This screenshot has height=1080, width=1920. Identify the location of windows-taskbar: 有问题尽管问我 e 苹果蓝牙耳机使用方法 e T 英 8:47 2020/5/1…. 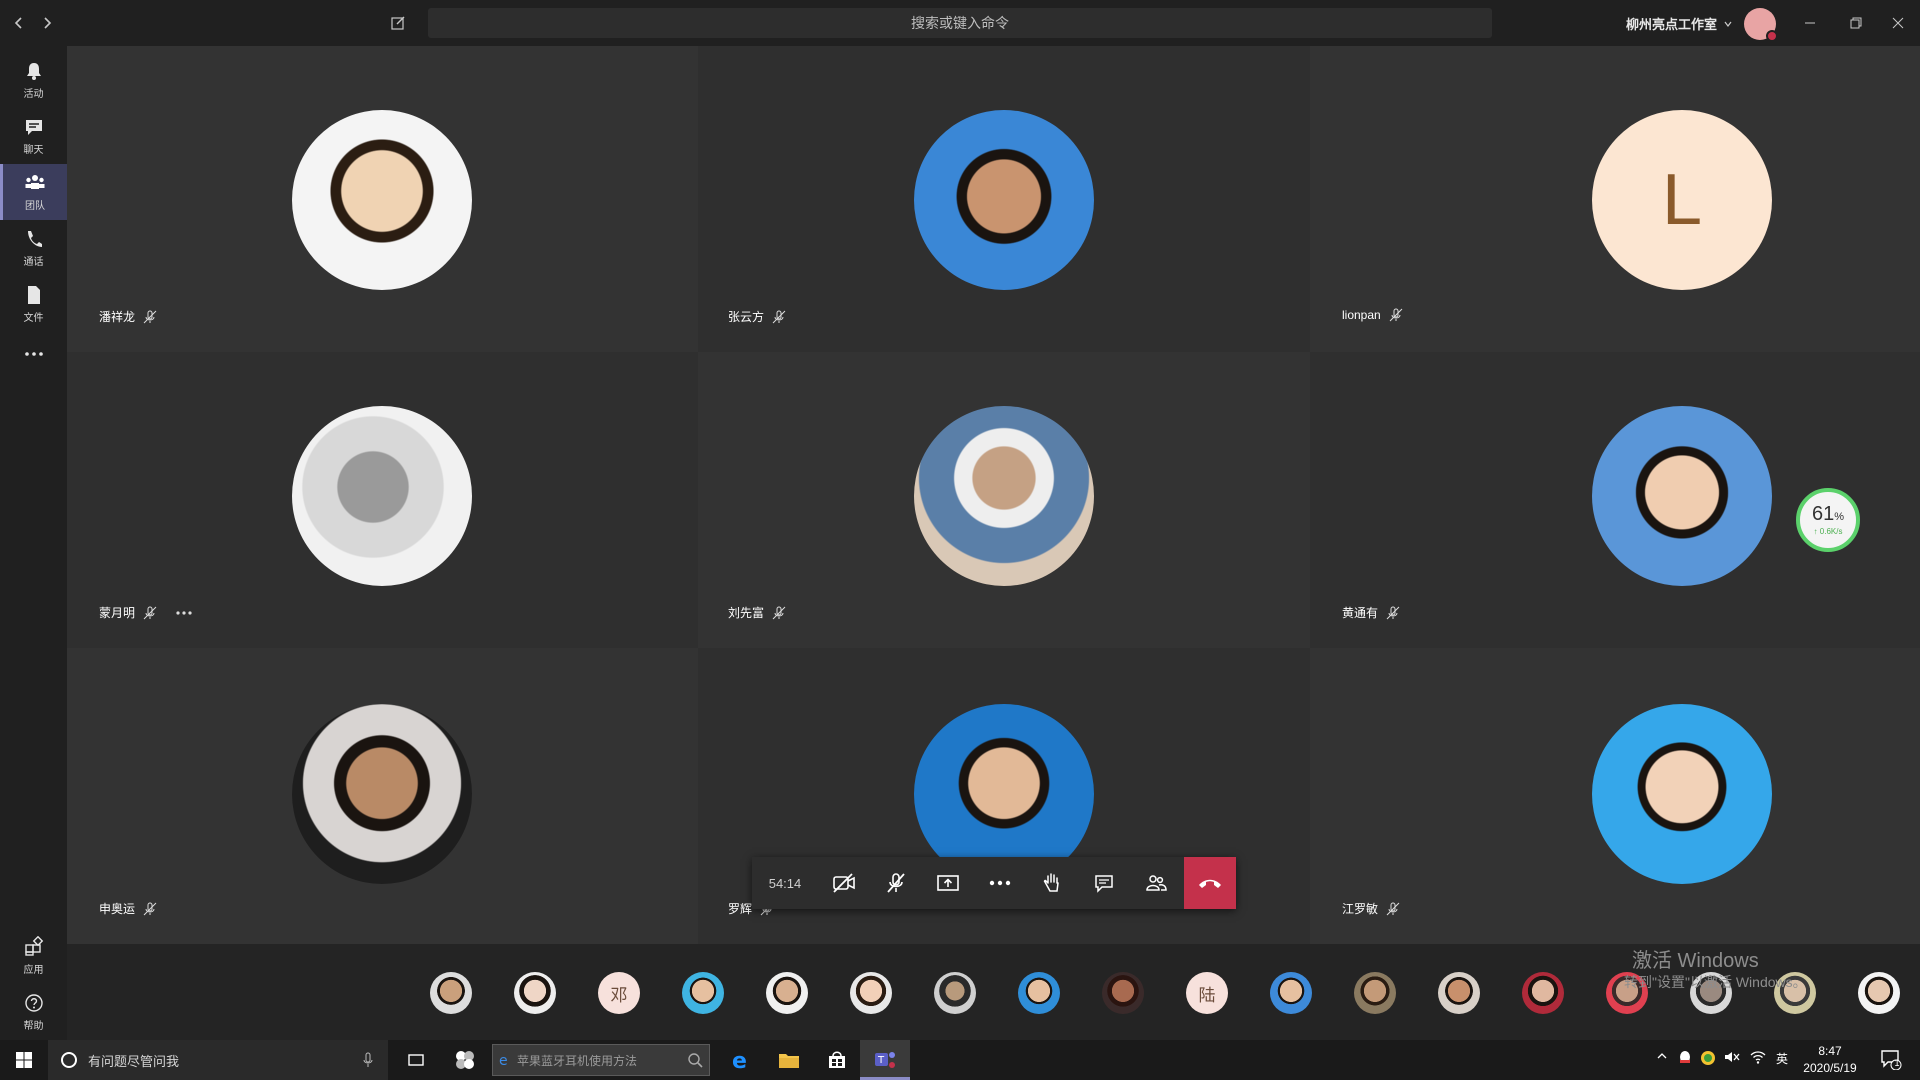
(960, 1060).